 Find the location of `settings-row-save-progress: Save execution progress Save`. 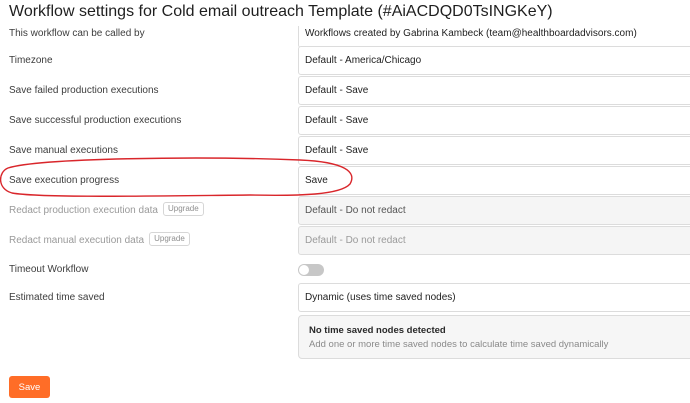

settings-row-save-progress: Save execution progress Save is located at coordinates (345, 181).